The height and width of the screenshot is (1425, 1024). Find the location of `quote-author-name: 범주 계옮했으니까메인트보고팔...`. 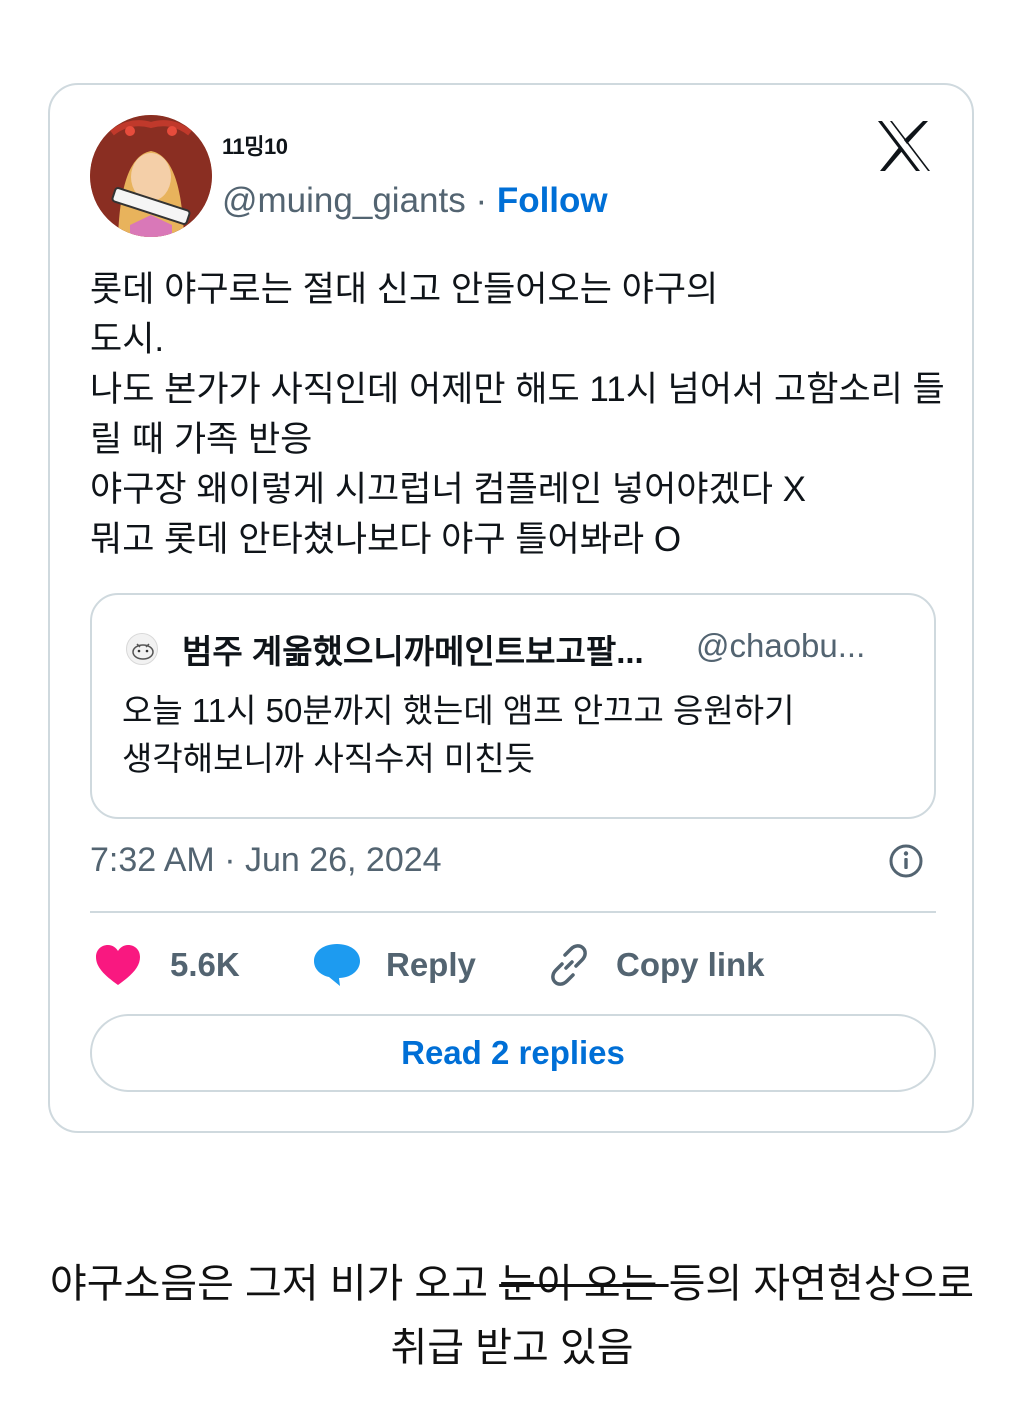

quote-author-name: 범주 계옮했으니까메인트보고팔... is located at coordinates (432, 649).